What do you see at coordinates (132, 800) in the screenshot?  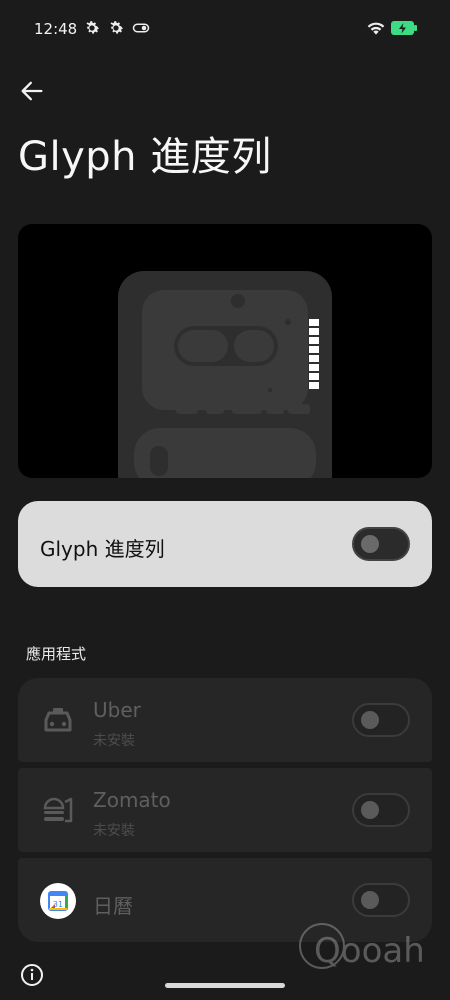 I see `app-name: Zomato` at bounding box center [132, 800].